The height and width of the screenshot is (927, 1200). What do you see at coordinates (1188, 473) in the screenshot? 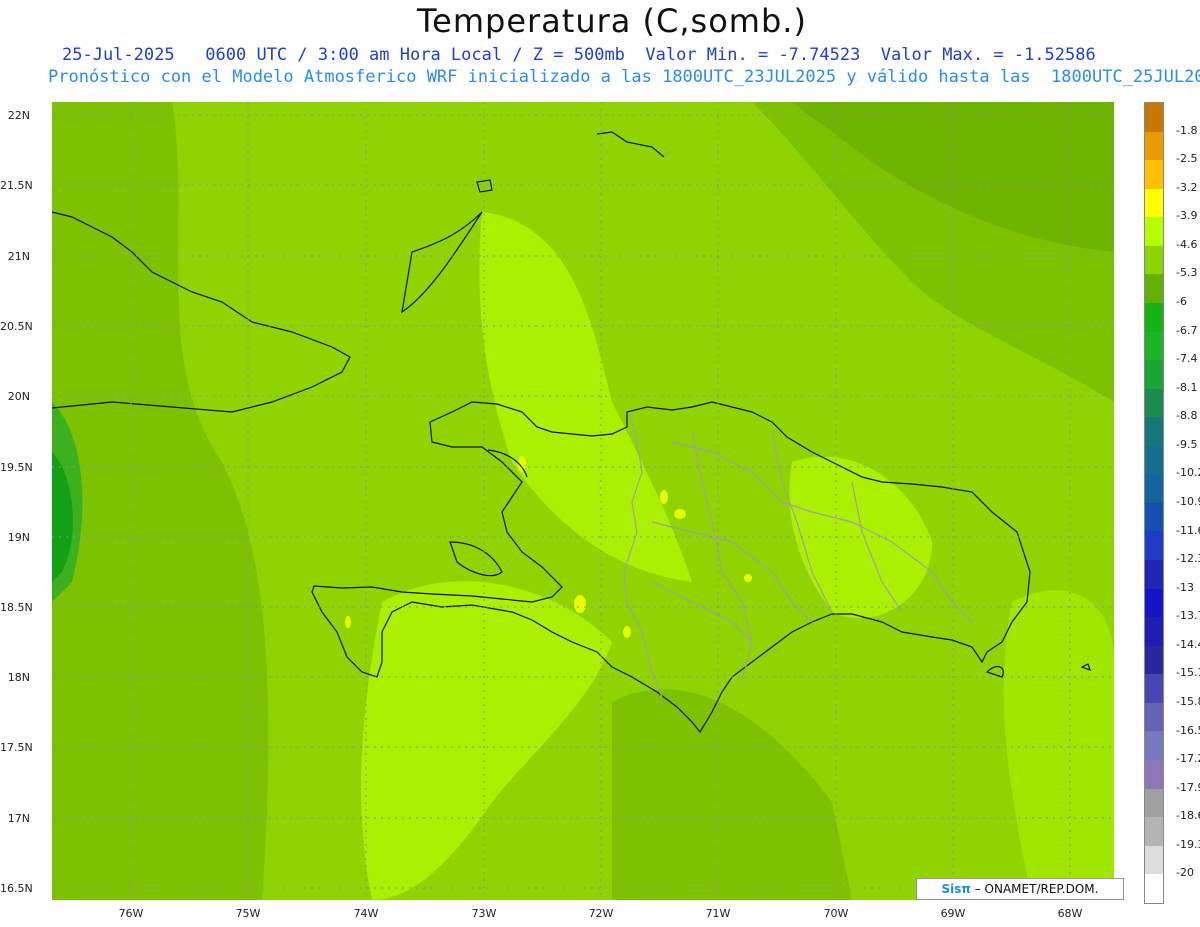
I see `color-scale-label: -10.2` at bounding box center [1188, 473].